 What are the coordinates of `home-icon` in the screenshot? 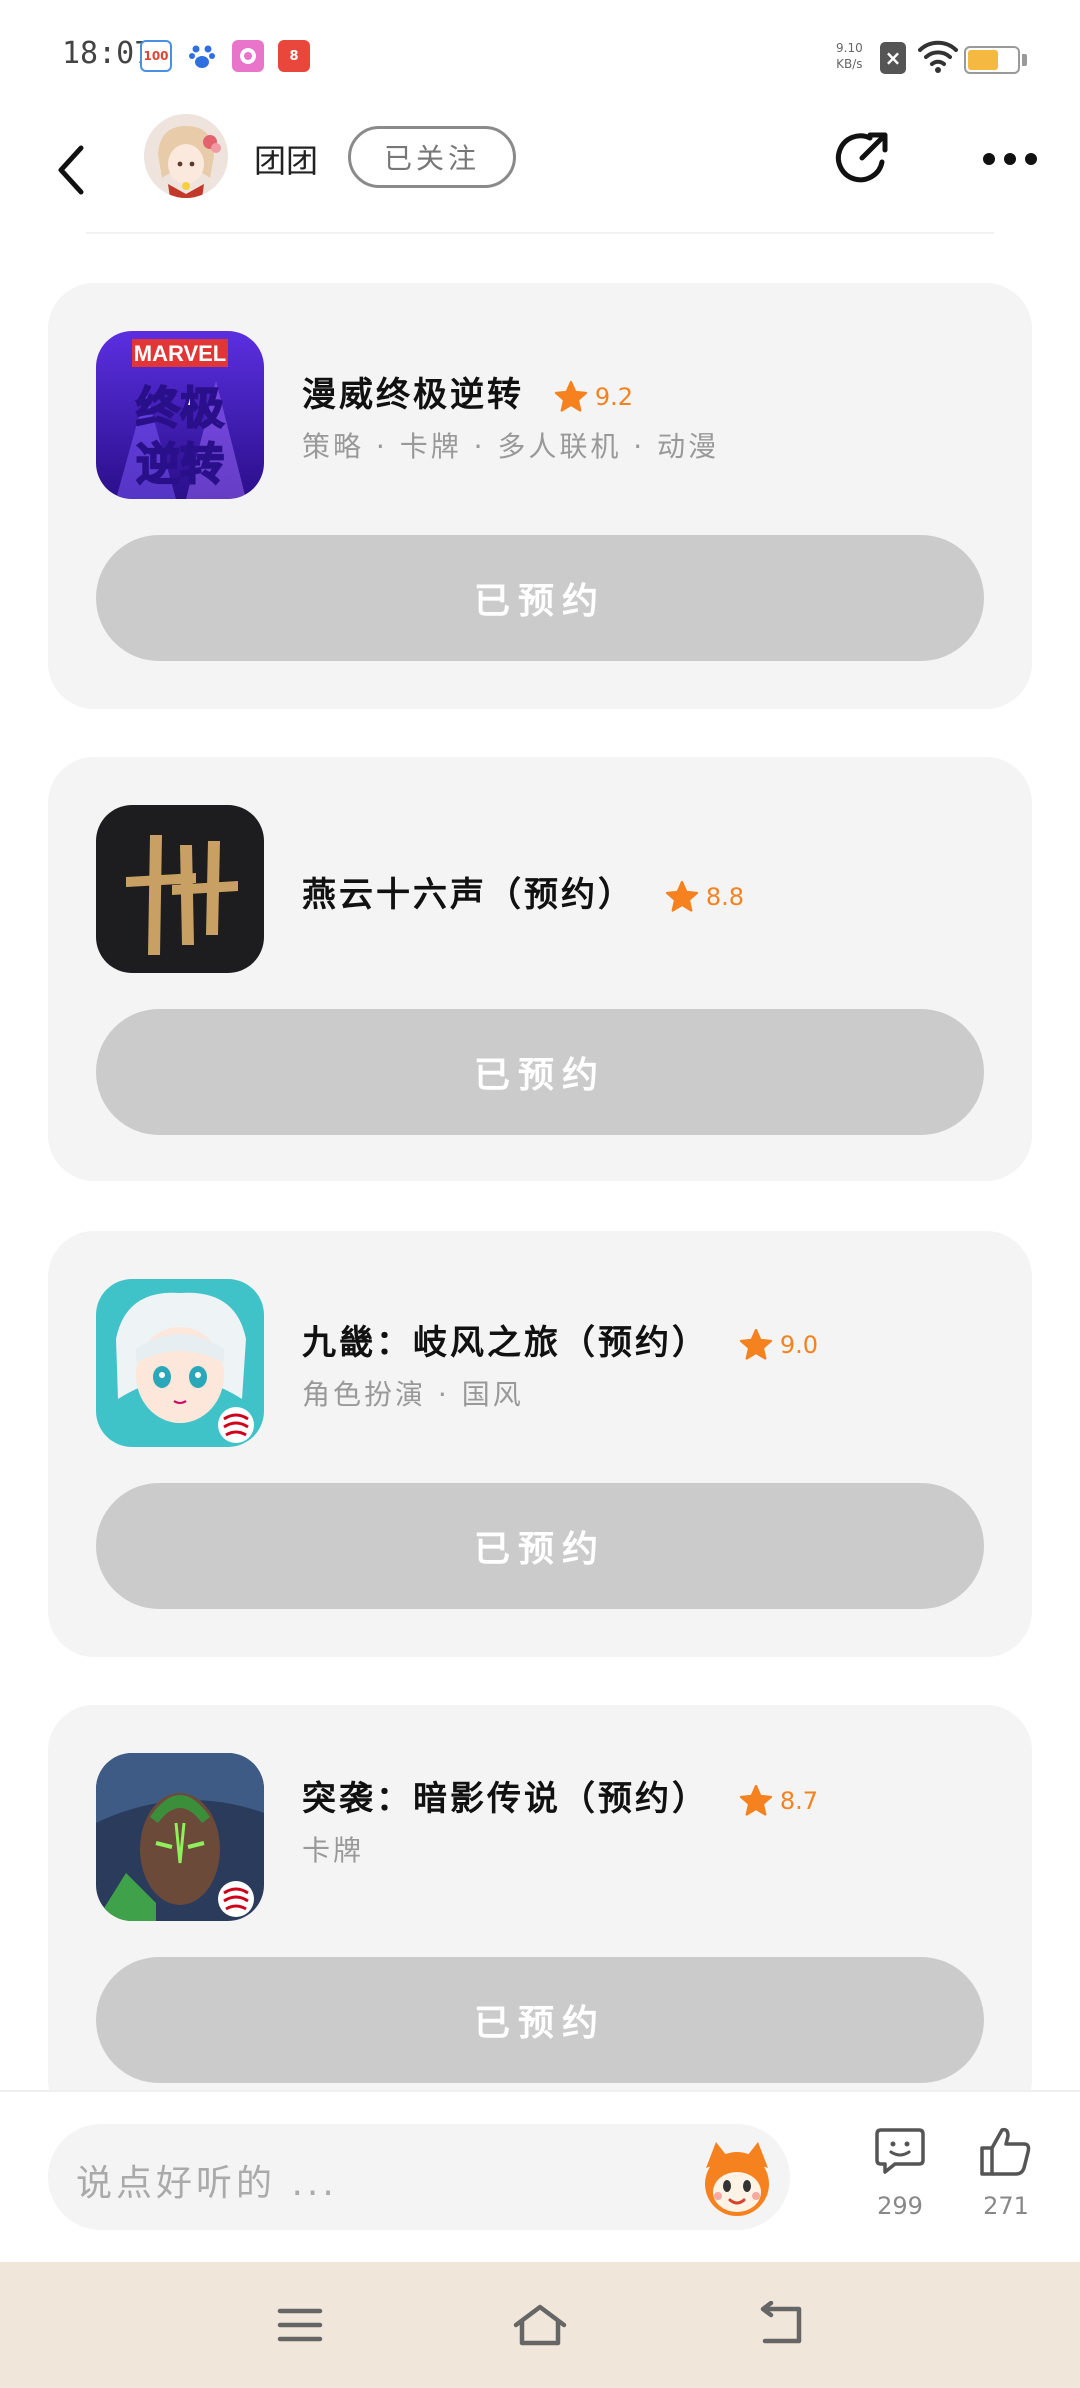 It's located at (540, 2325).